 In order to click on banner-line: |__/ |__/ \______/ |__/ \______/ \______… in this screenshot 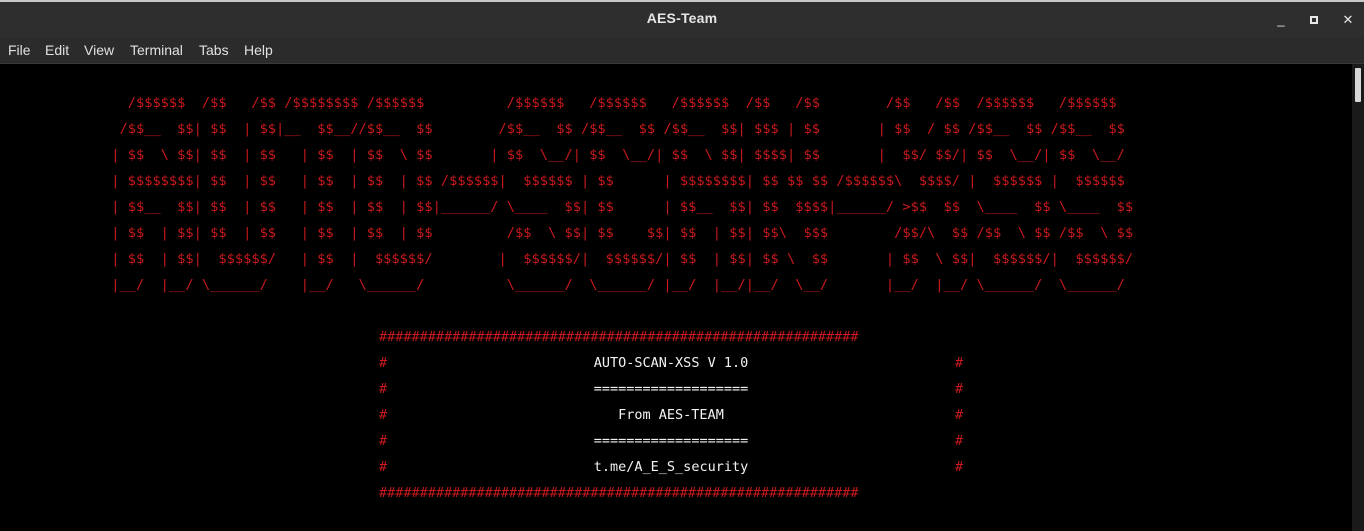, I will do `click(614, 285)`.